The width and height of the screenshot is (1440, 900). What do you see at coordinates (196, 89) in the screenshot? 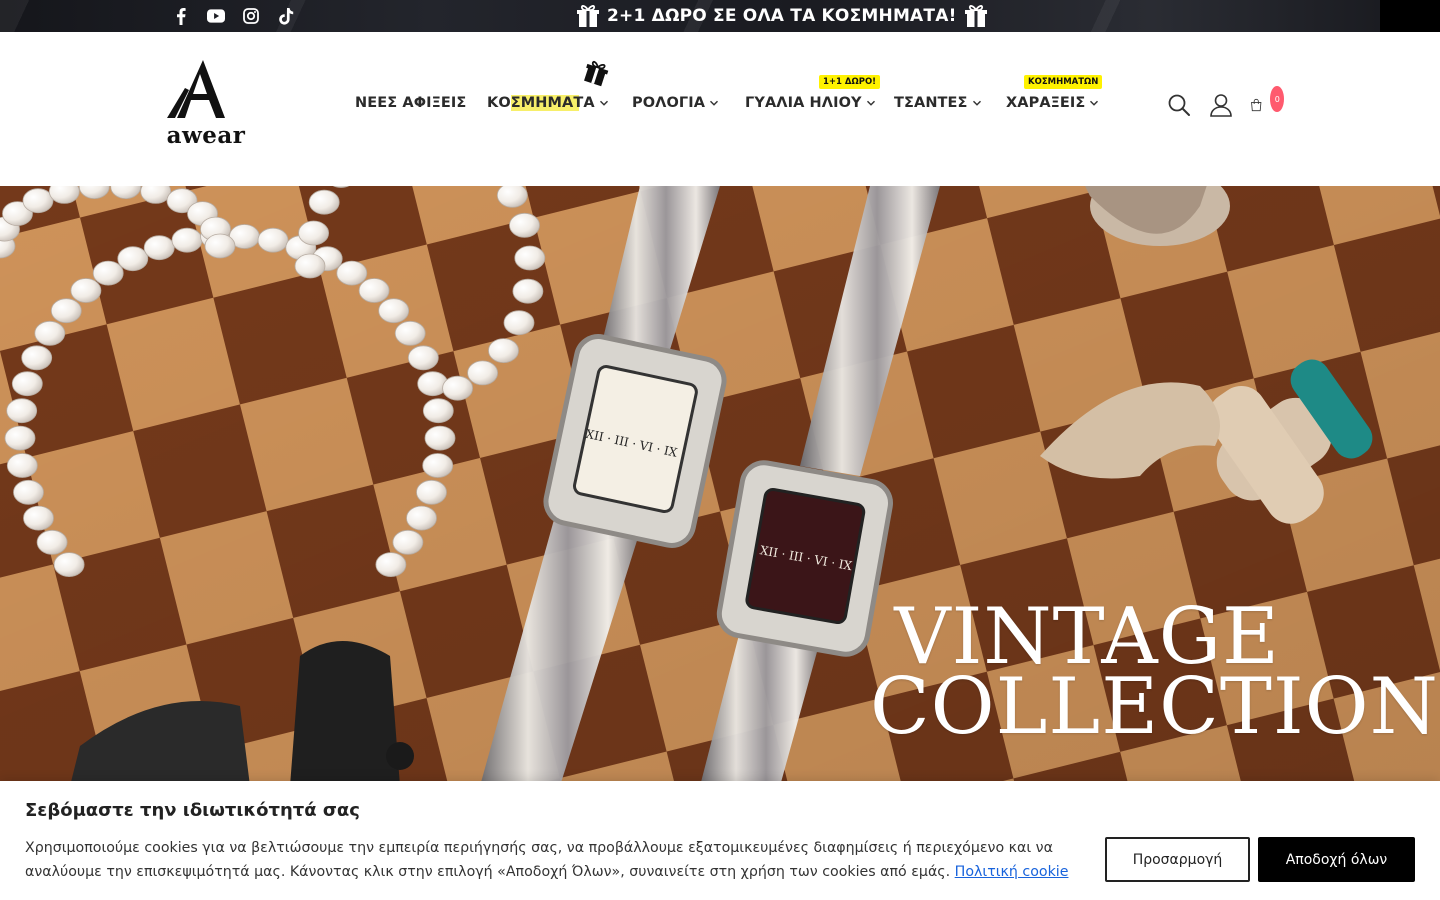
I see `logo-mark-icon` at bounding box center [196, 89].